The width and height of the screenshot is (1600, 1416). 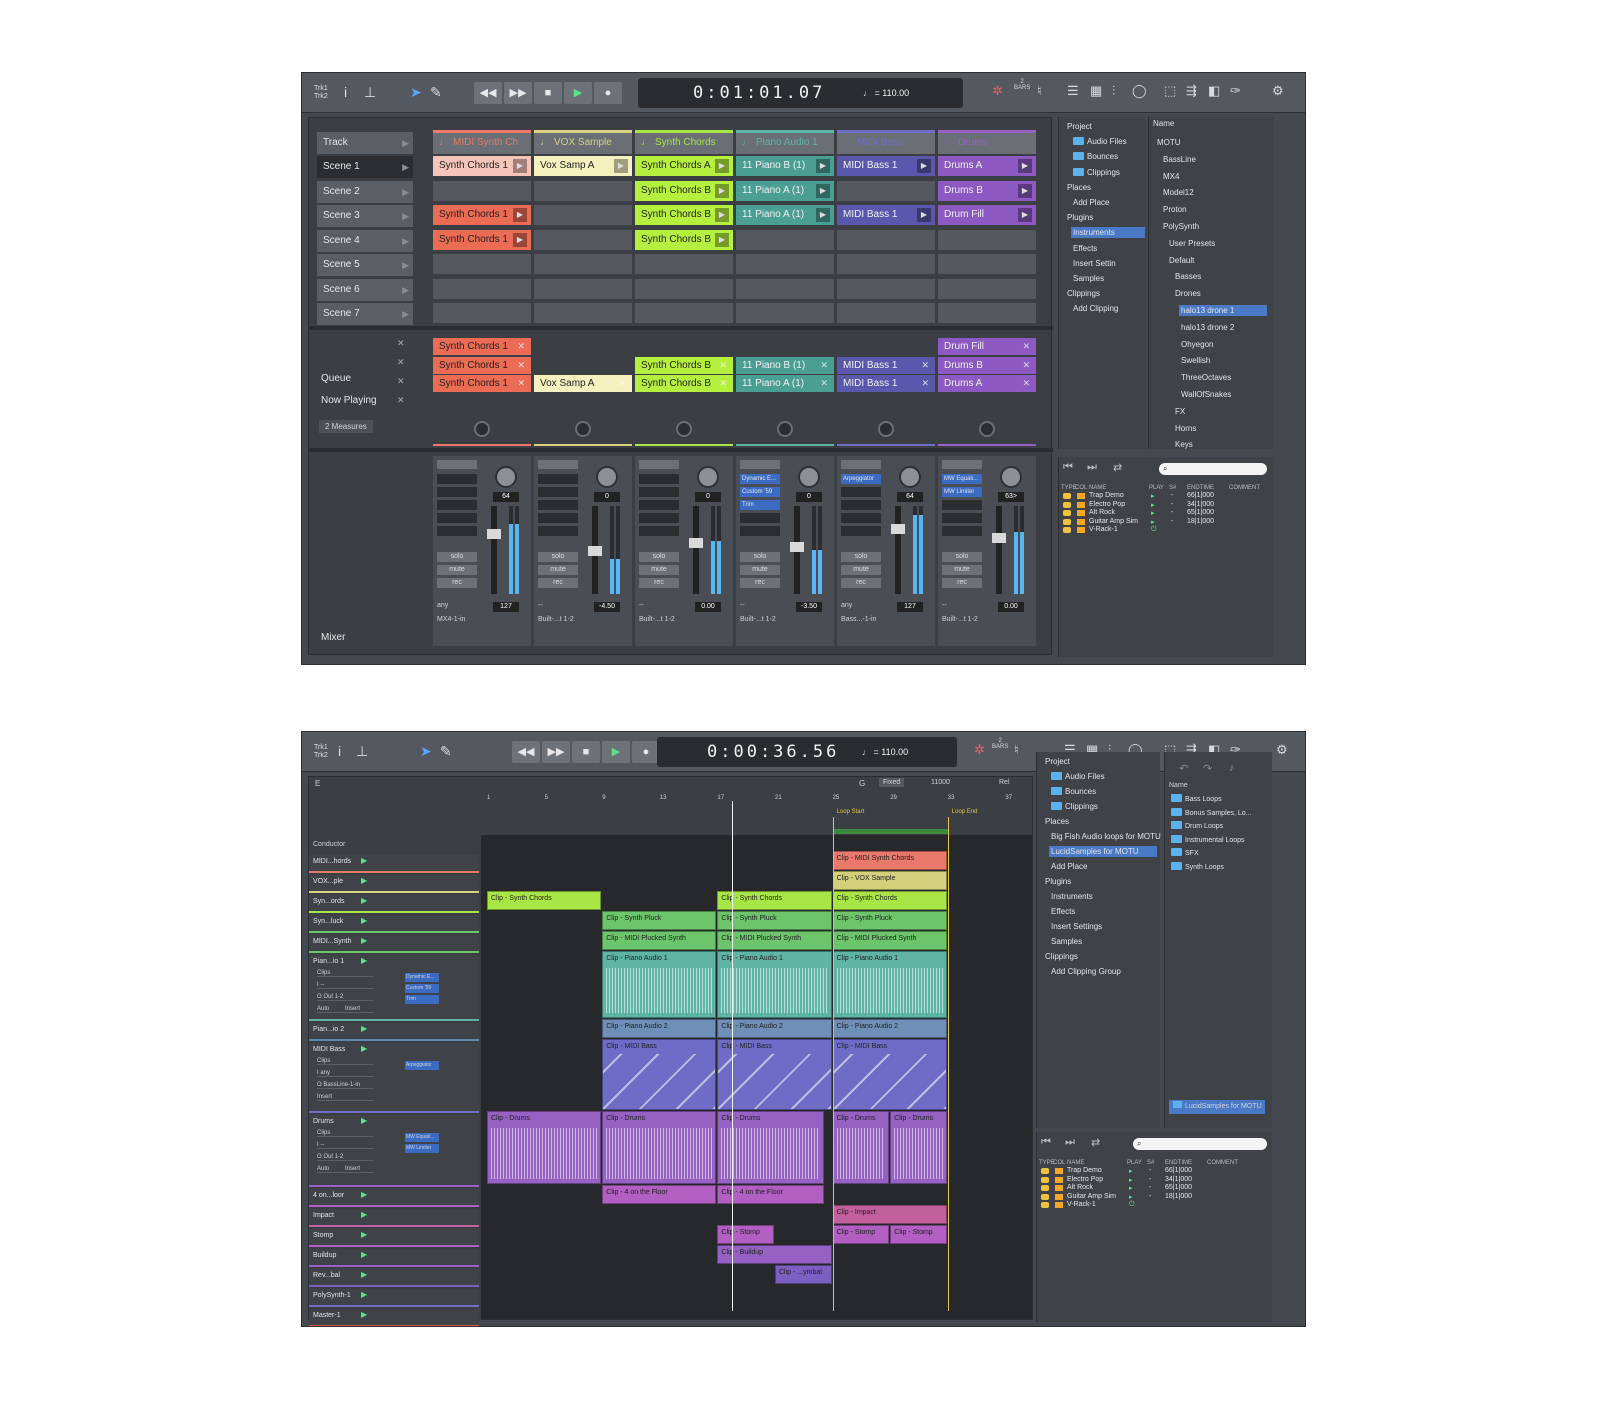 I want to click on preset-item: Proton, so click(x=1214, y=209).